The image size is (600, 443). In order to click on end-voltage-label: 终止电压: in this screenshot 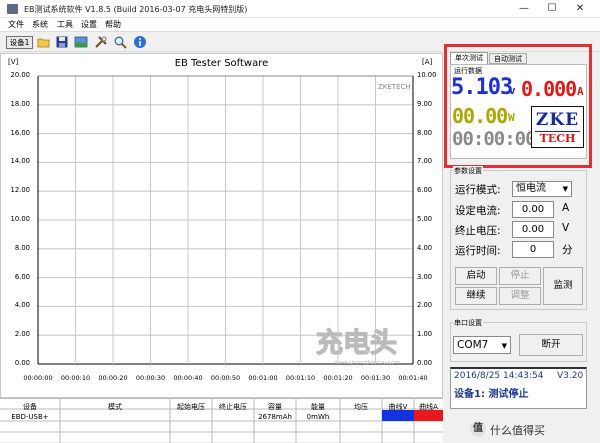, I will do `click(478, 231)`.